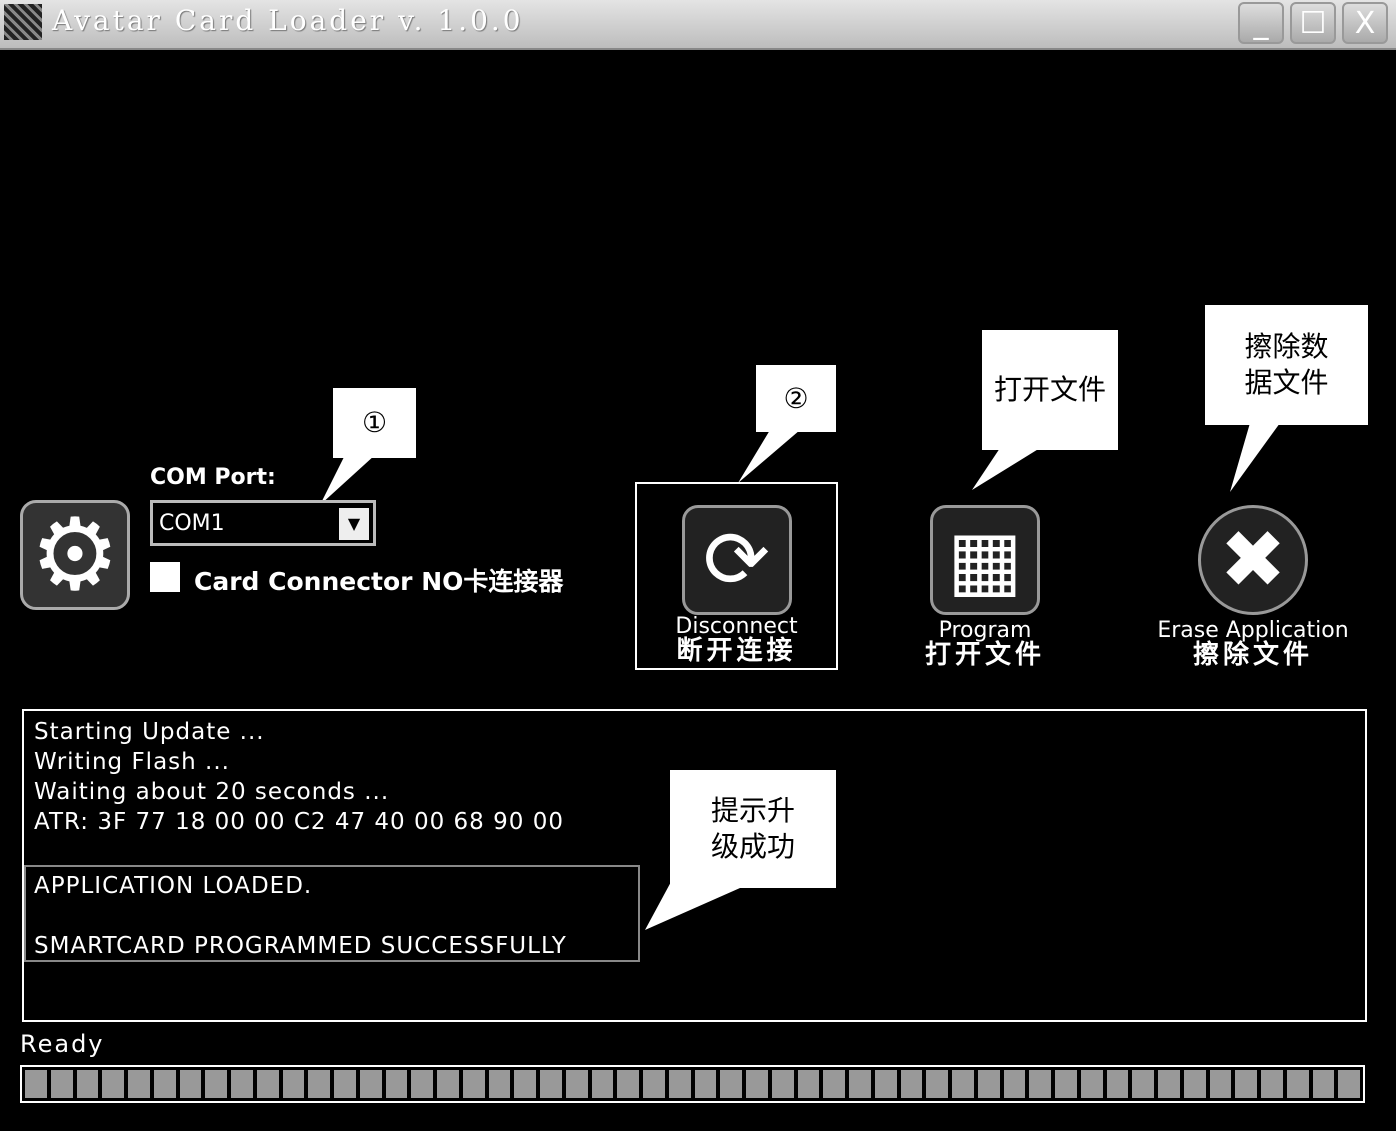 This screenshot has width=1396, height=1131. What do you see at coordinates (374, 423) in the screenshot?
I see `callout-1: ①` at bounding box center [374, 423].